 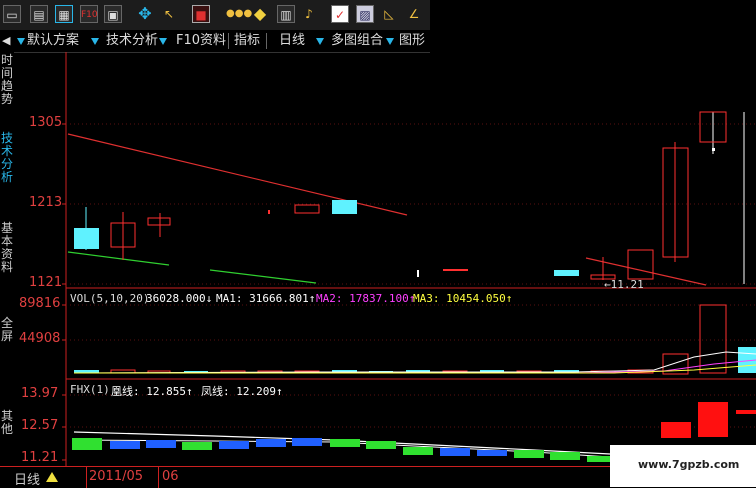 I want to click on menu-bar: ◀ 默认方案 技术分析 F10资料 指标 日线 多图组合 图形, so click(x=215, y=41).